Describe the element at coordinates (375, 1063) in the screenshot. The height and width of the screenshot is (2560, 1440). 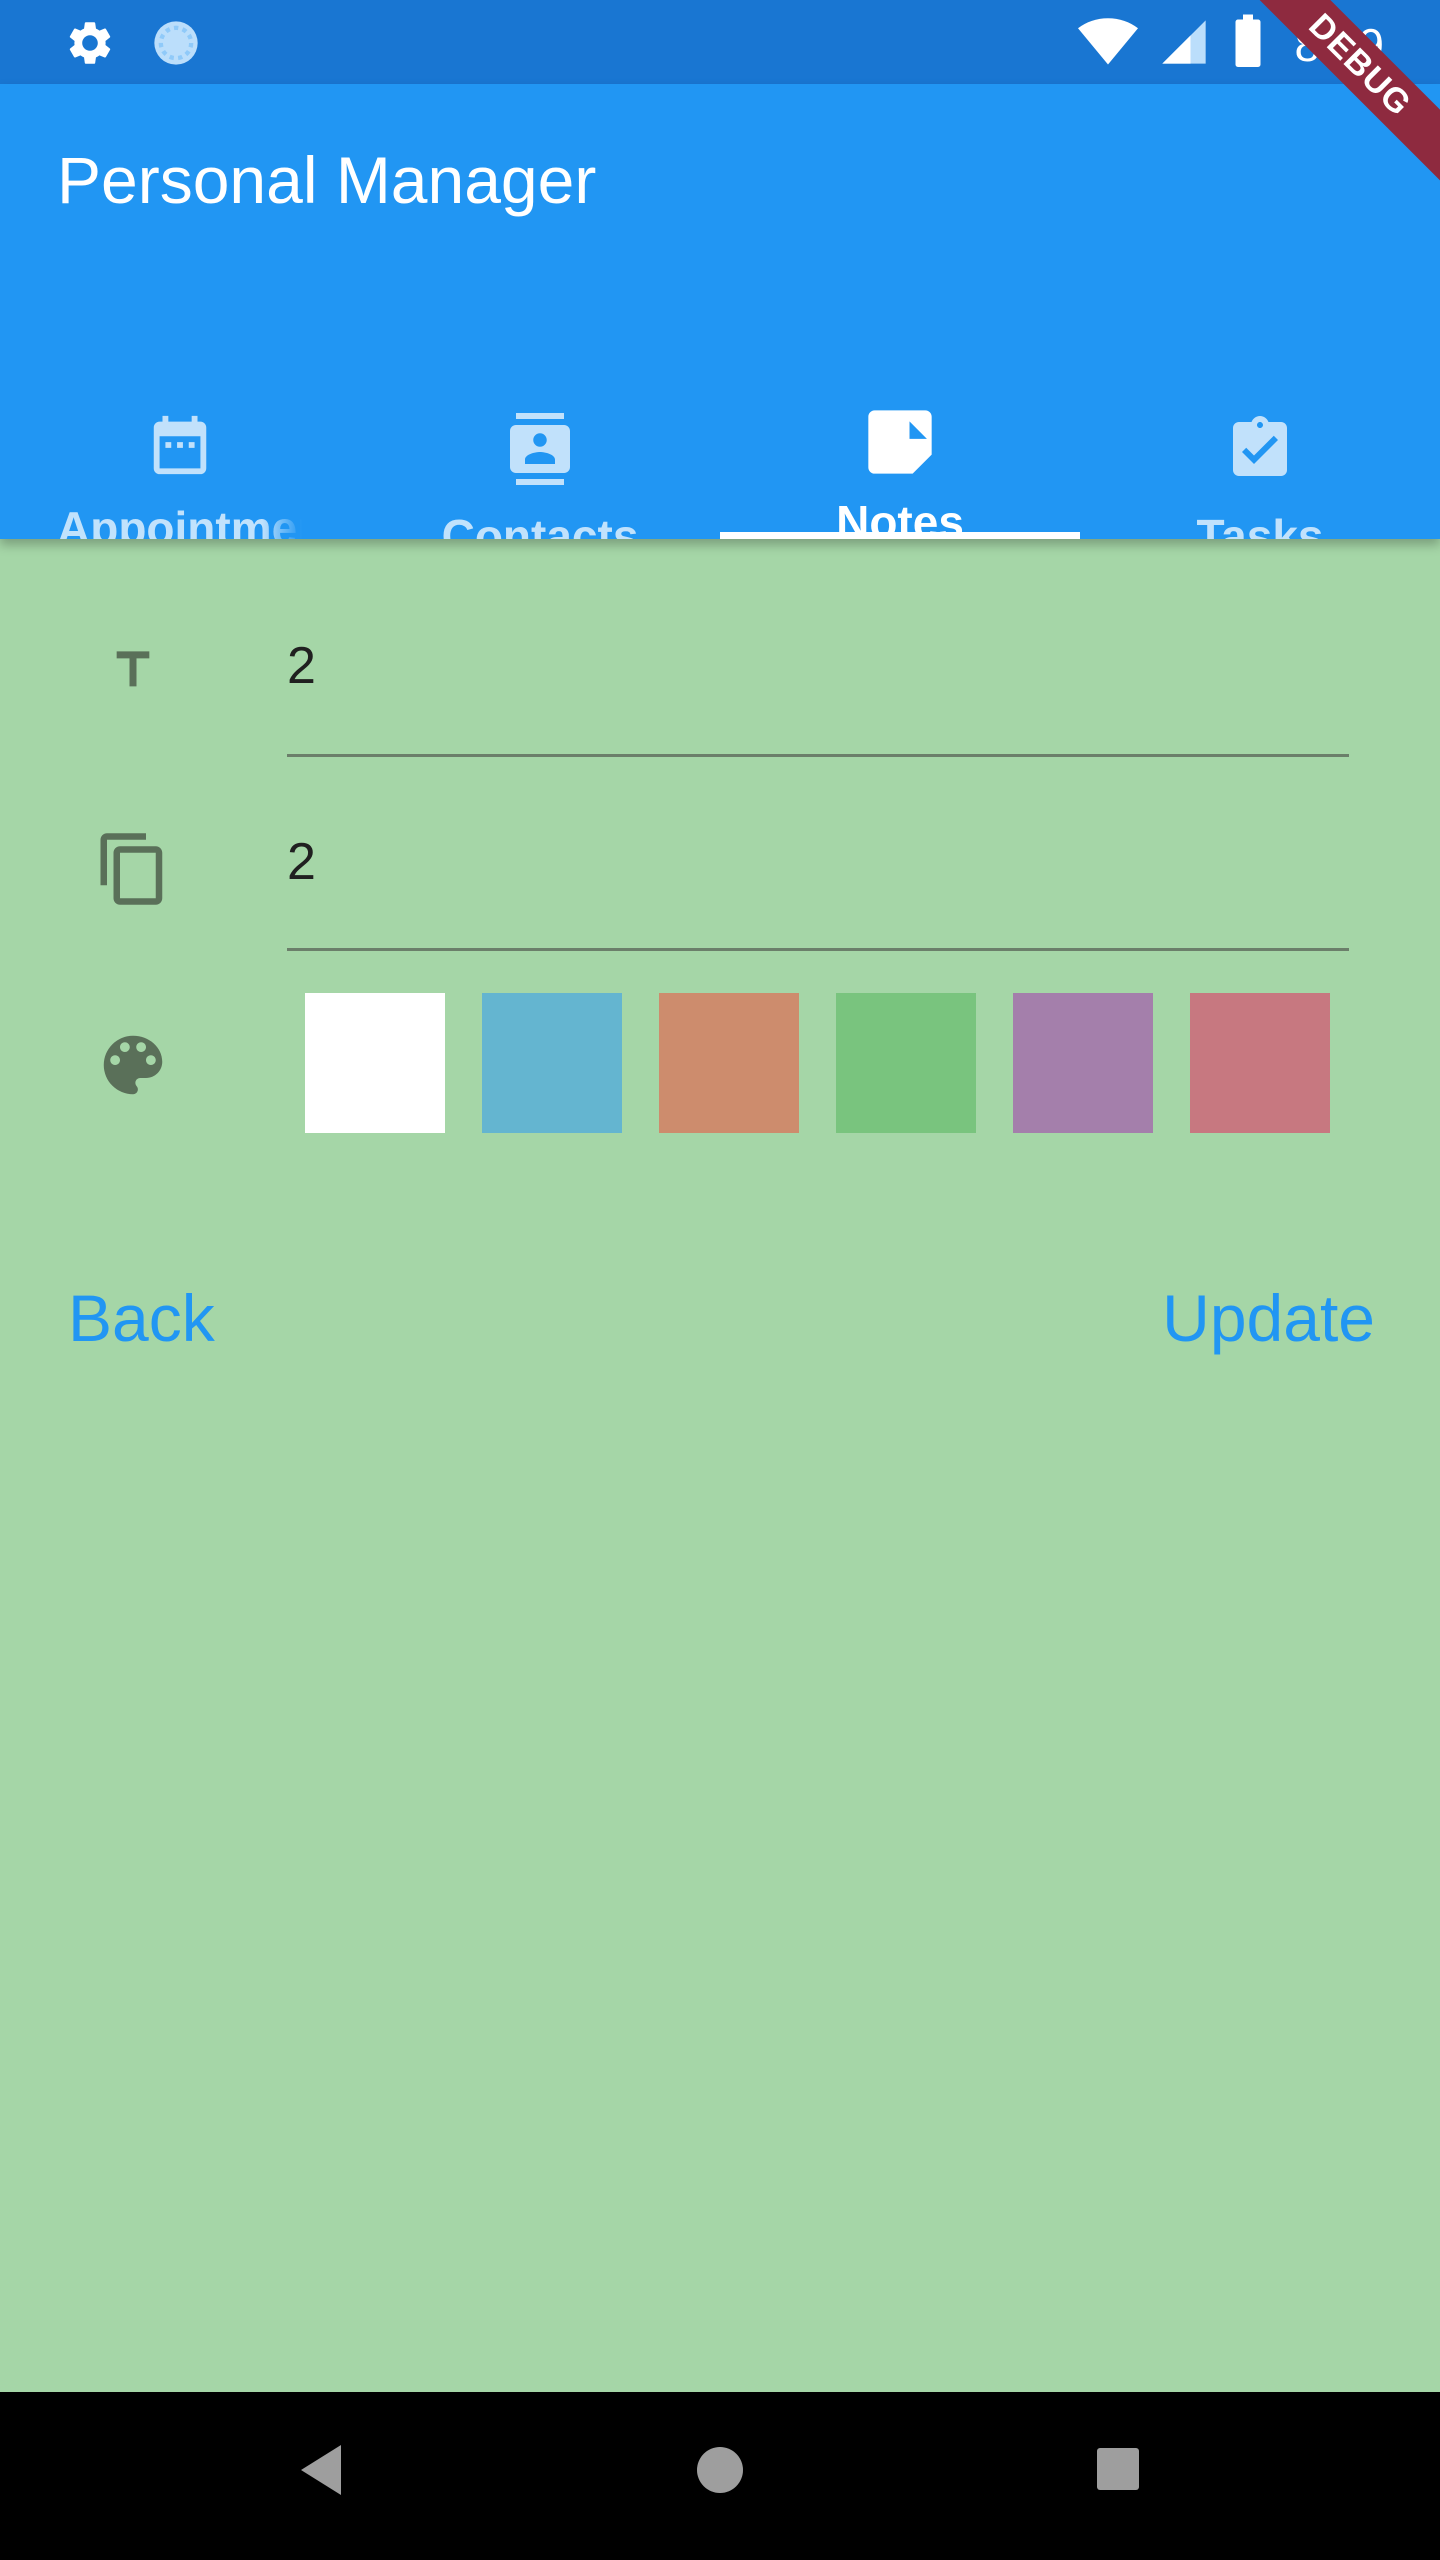
I see `color-swatch-white` at that location.